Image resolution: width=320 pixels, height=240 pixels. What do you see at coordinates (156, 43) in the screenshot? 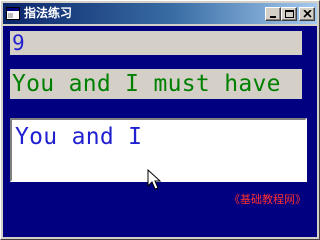
I see `practice-count-label: 9` at bounding box center [156, 43].